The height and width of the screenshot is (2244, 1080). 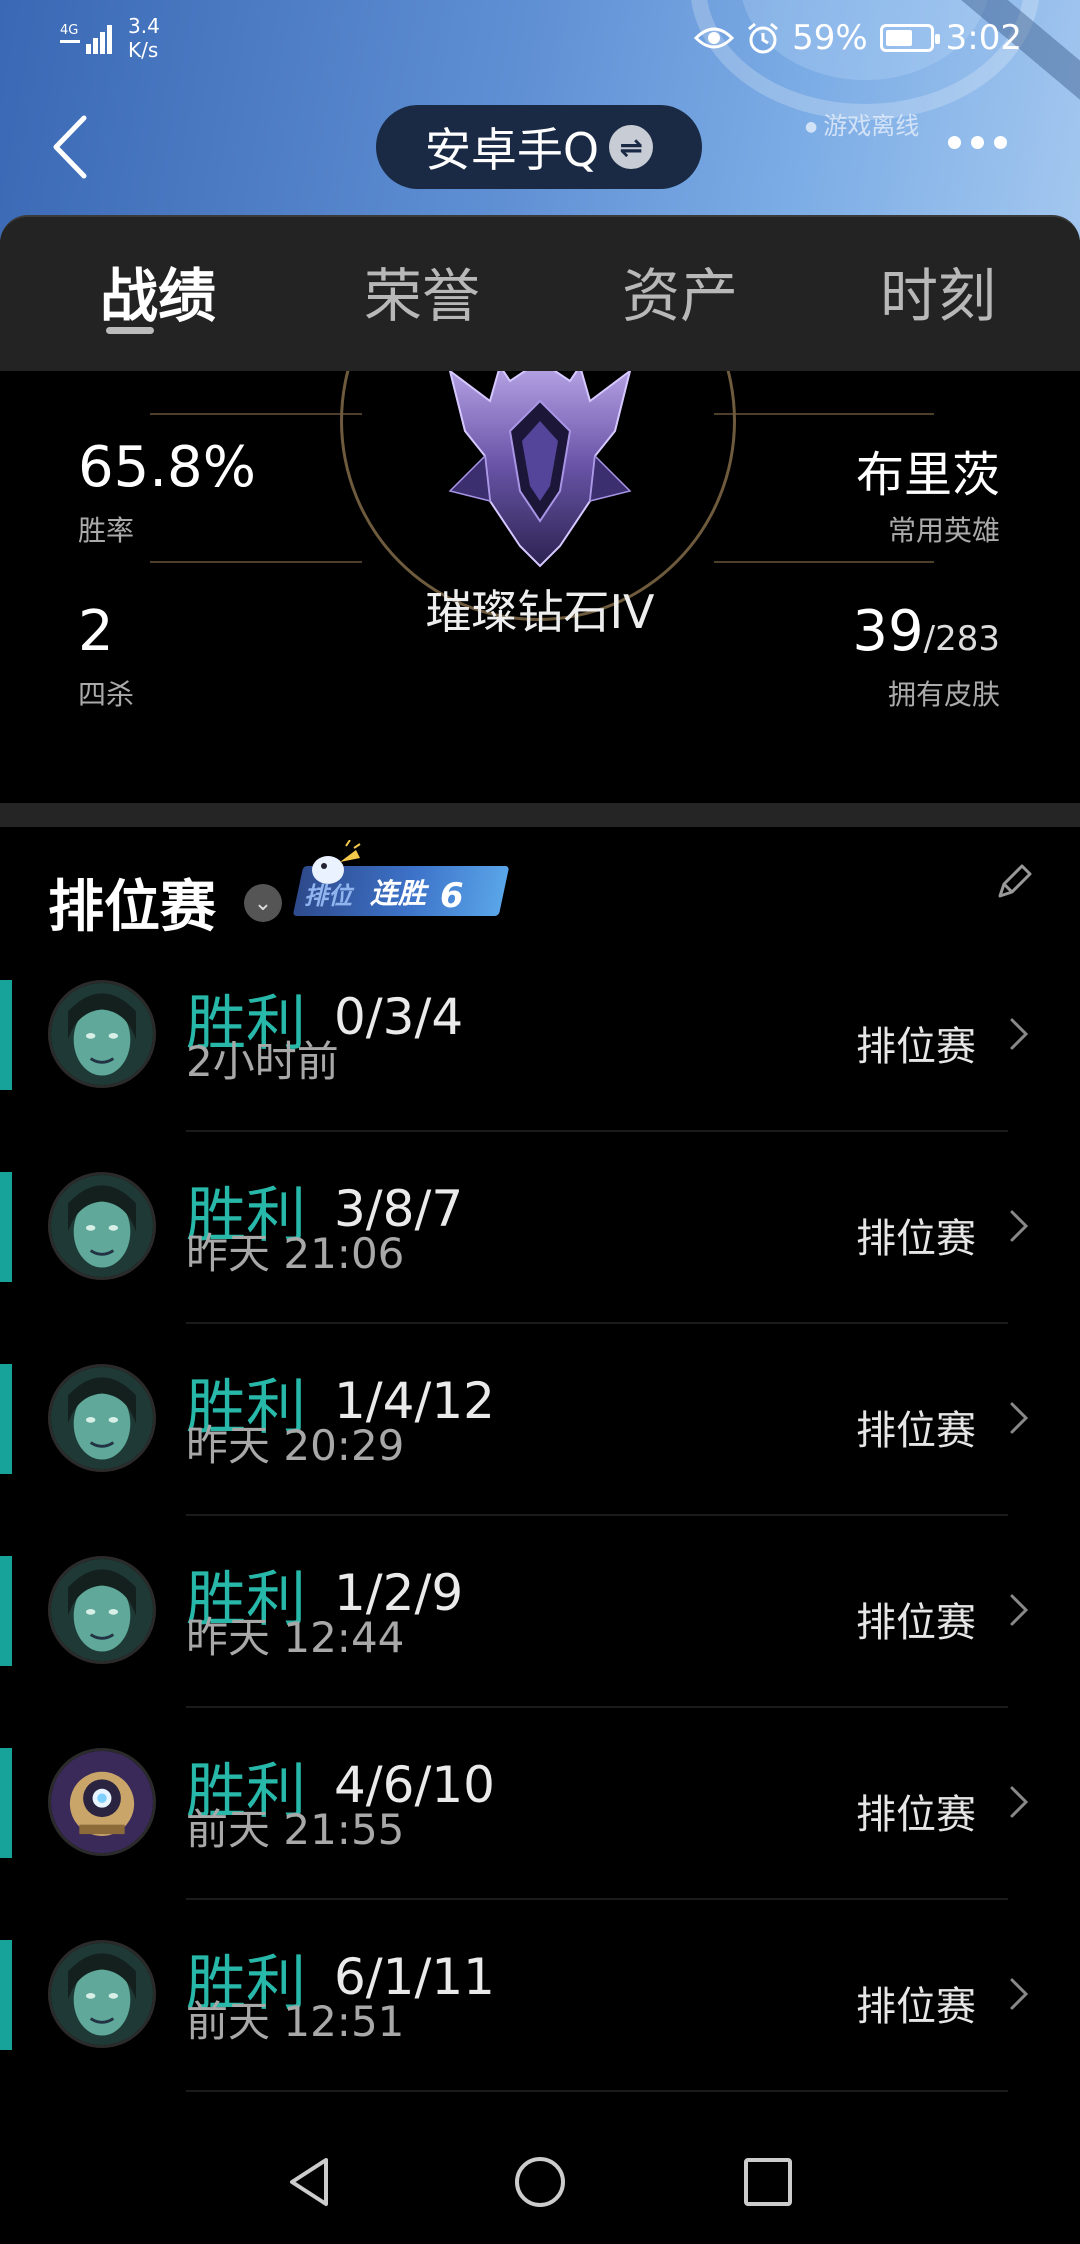 I want to click on match-row: 胜利 1/2/9 昨天 12:44 排位赛, so click(x=540, y=1652).